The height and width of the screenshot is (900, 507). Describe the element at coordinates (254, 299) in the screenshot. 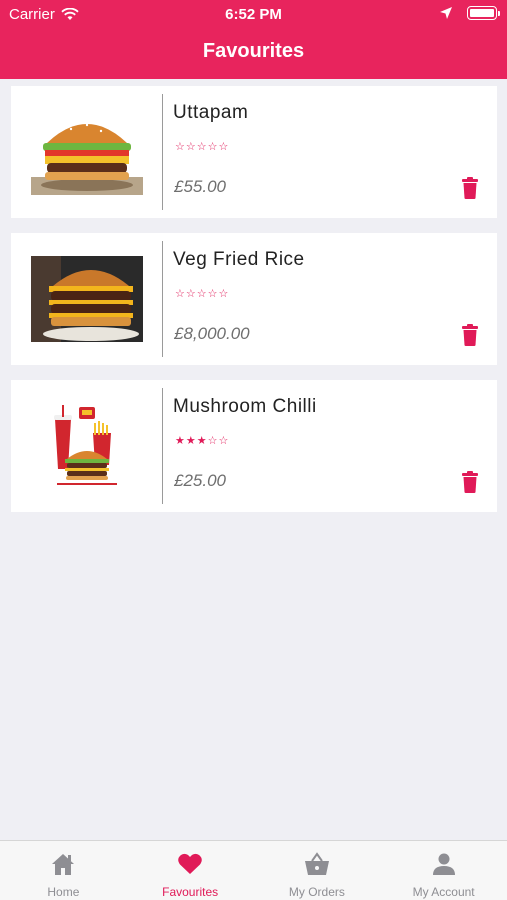

I see `favourite-item: Veg Fried Rice ☆☆☆☆☆ £8,000.00` at that location.